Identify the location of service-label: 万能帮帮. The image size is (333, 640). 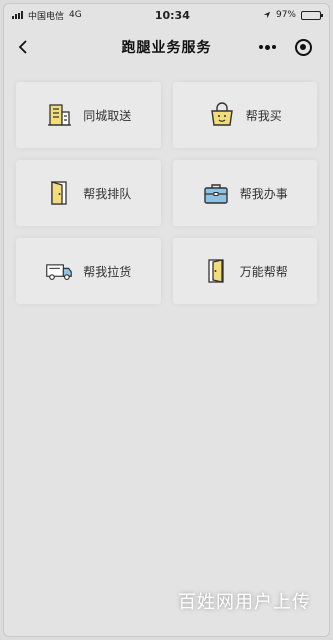
(263, 271).